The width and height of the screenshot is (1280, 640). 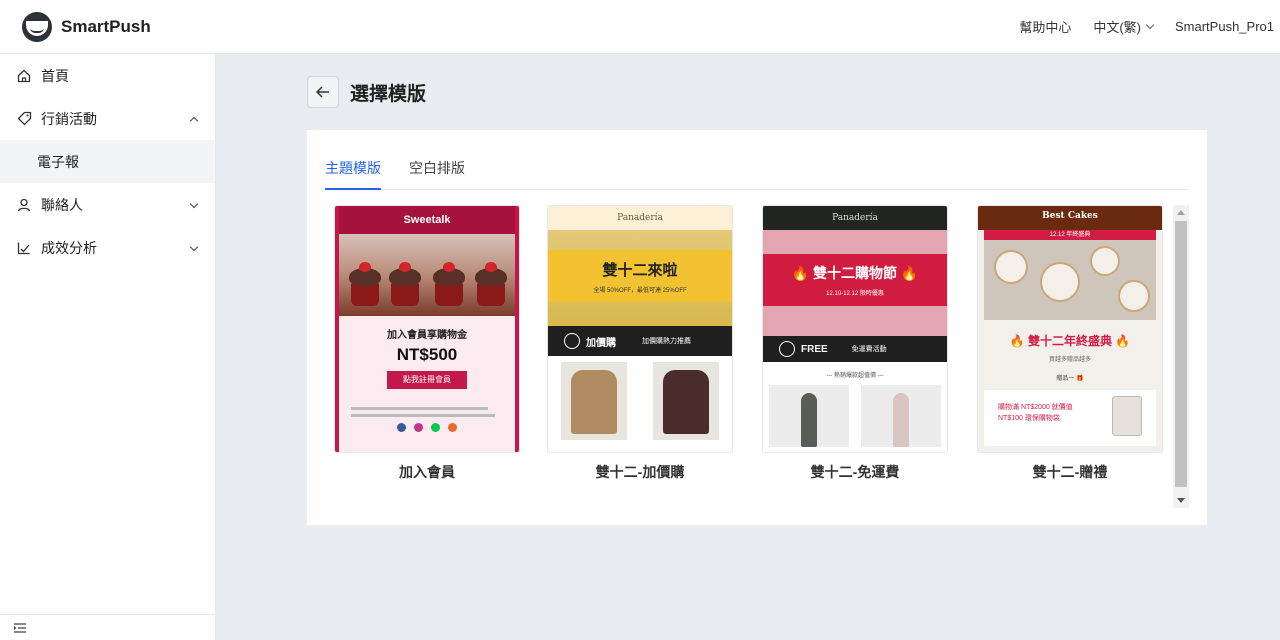 I want to click on account-menu: SmartPush_Pro1, so click(x=1224, y=26).